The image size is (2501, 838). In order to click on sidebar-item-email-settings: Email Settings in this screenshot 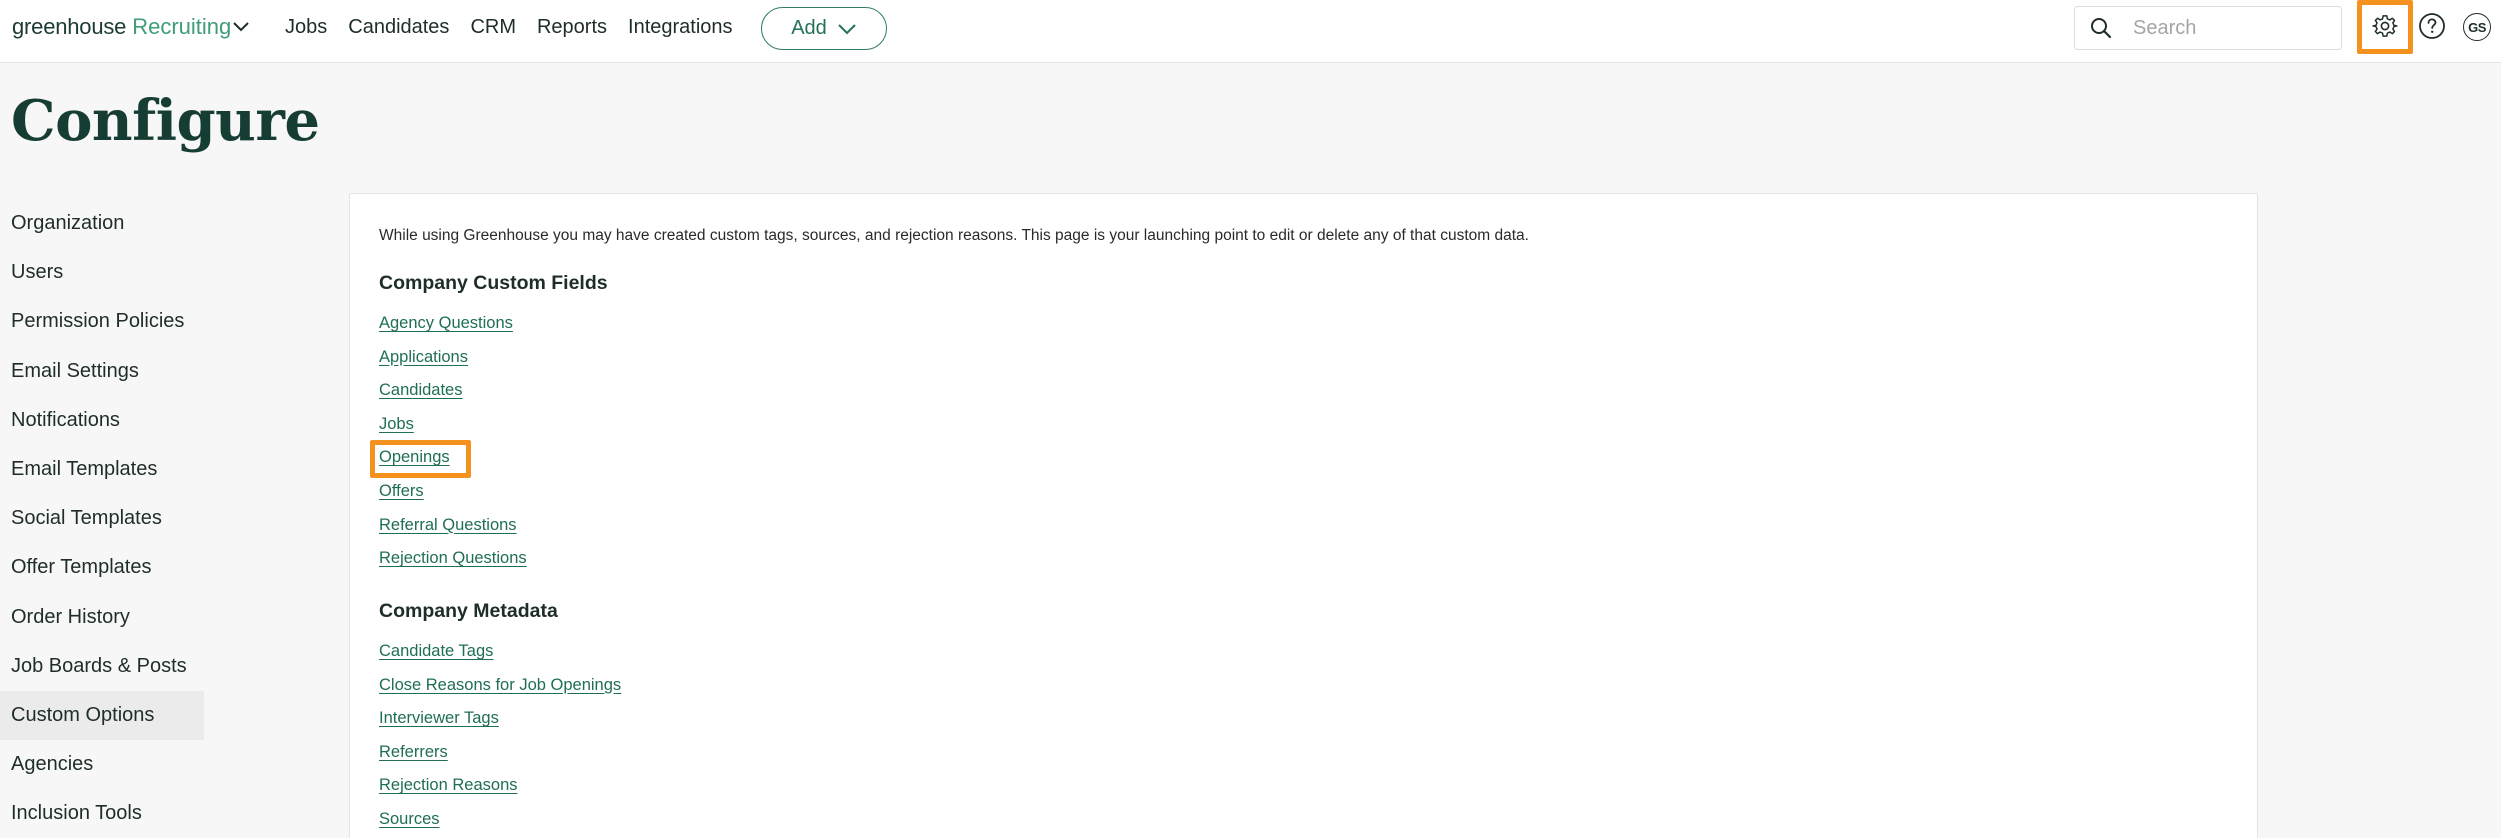, I will do `click(105, 371)`.